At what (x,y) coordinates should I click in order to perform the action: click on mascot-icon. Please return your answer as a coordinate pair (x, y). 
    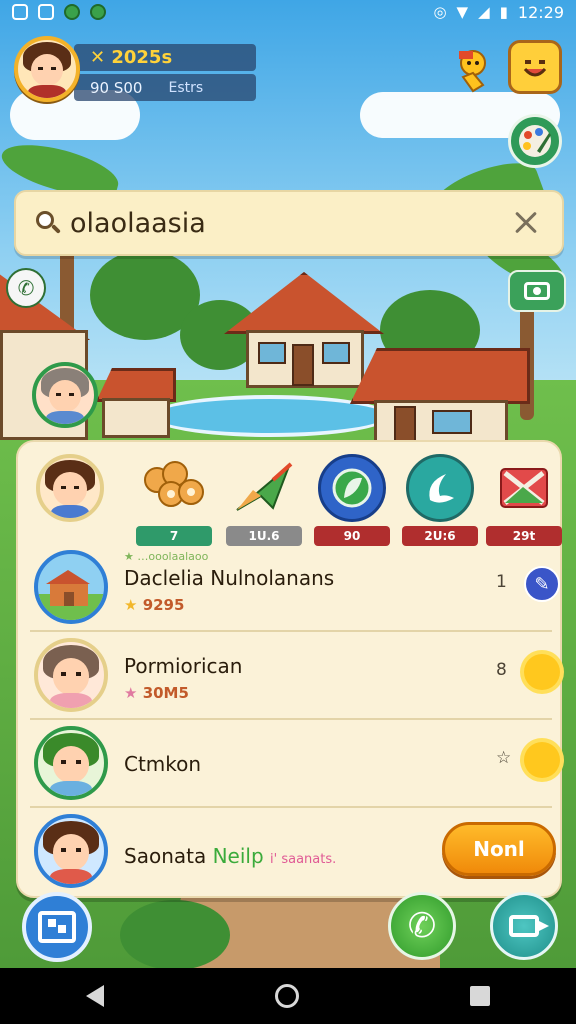
    Looking at the image, I should click on (473, 69).